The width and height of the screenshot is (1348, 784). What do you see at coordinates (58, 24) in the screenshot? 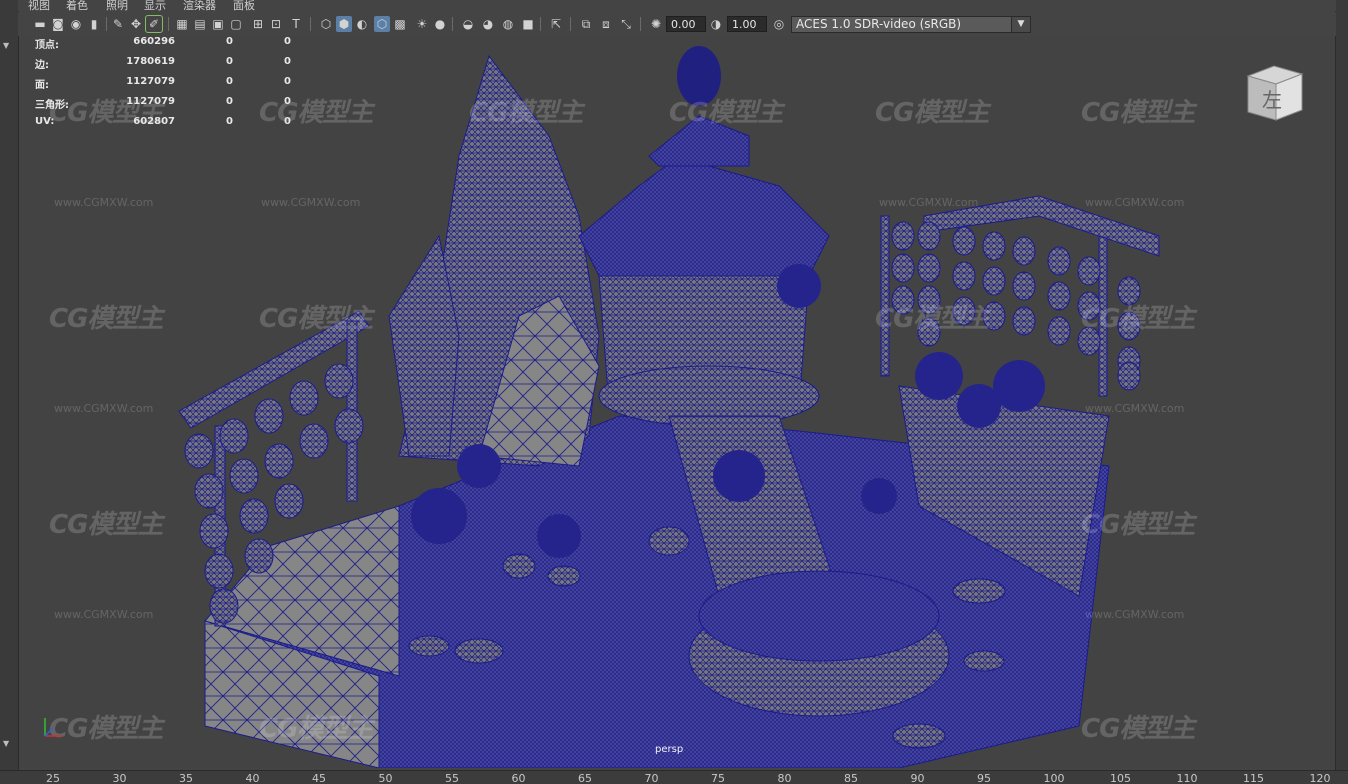
I see `camera-attributes-icon: ◙` at bounding box center [58, 24].